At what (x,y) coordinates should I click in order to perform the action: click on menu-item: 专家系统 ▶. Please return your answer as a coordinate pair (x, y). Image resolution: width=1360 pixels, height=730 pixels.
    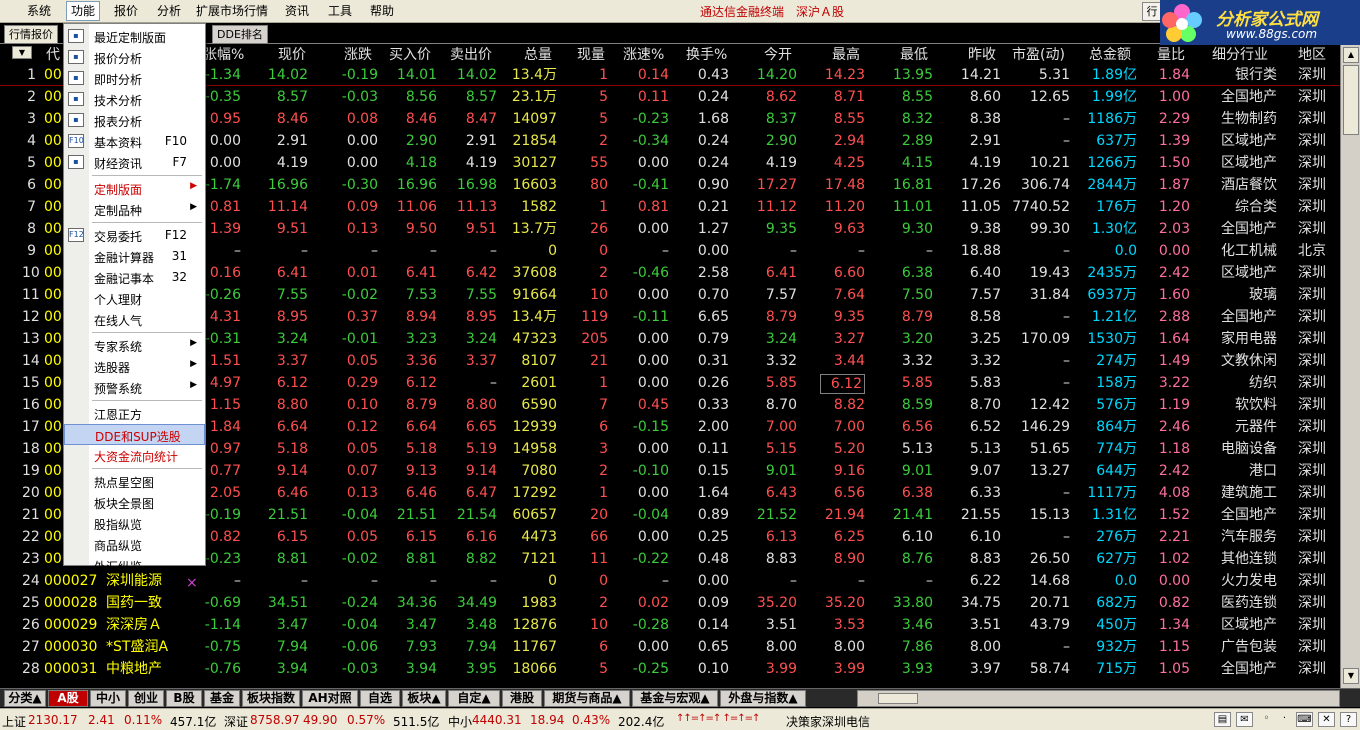
    Looking at the image, I should click on (134, 345).